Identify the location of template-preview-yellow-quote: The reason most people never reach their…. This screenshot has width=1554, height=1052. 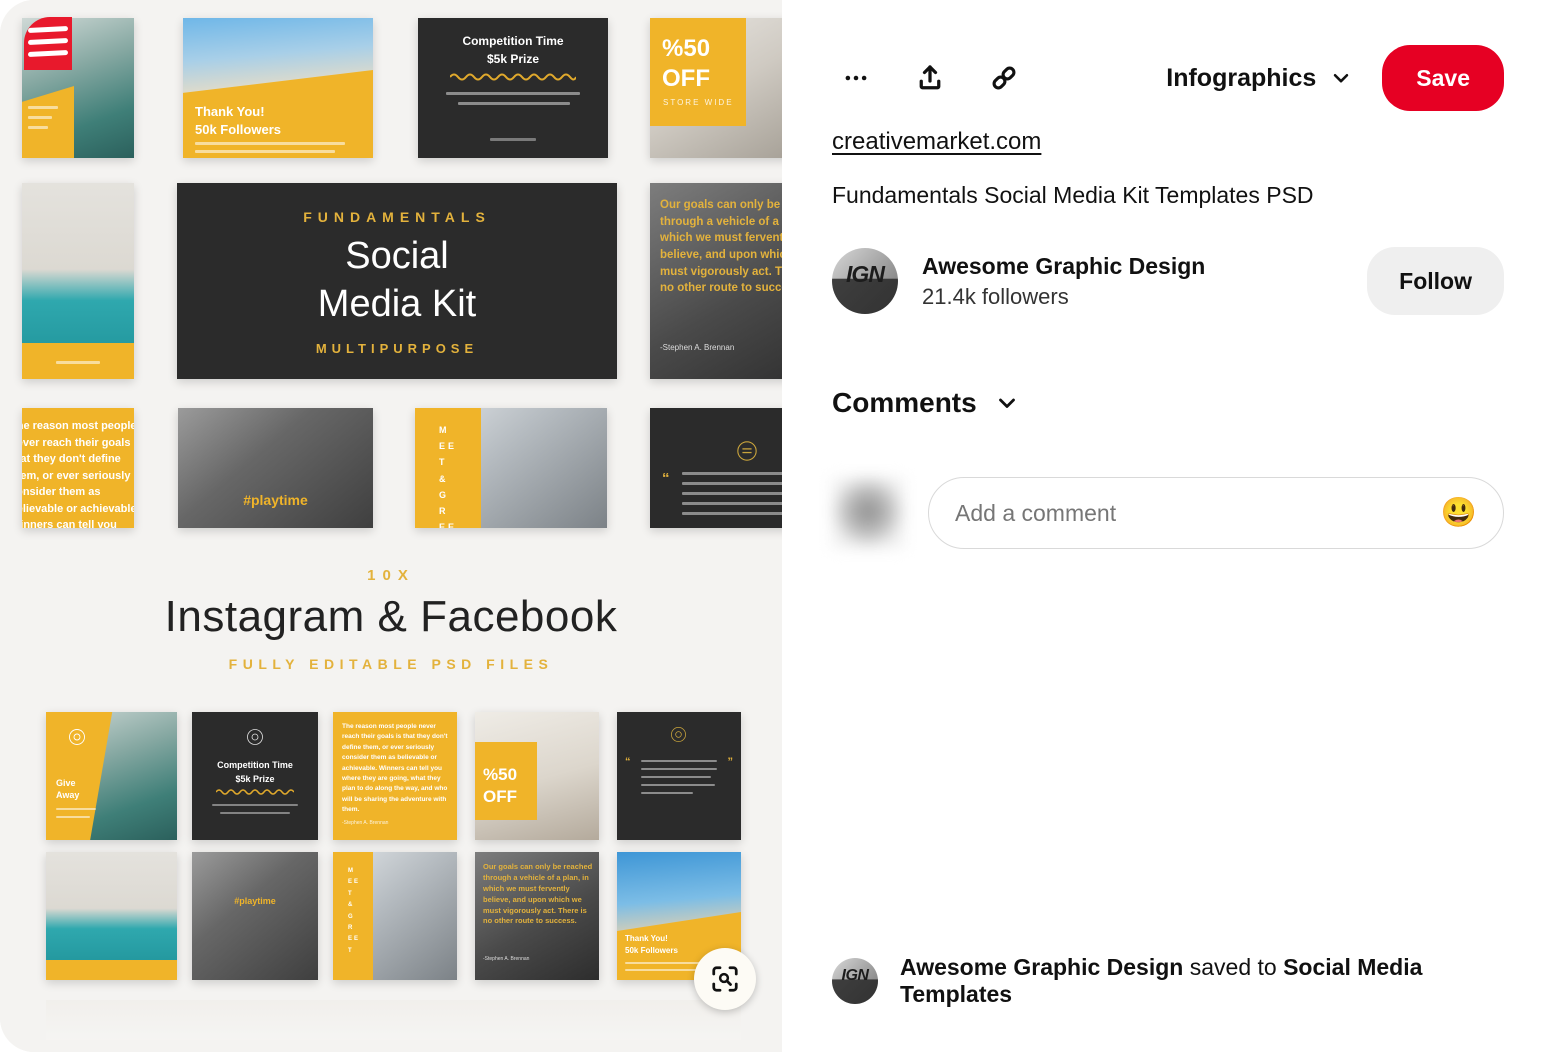
(395, 776).